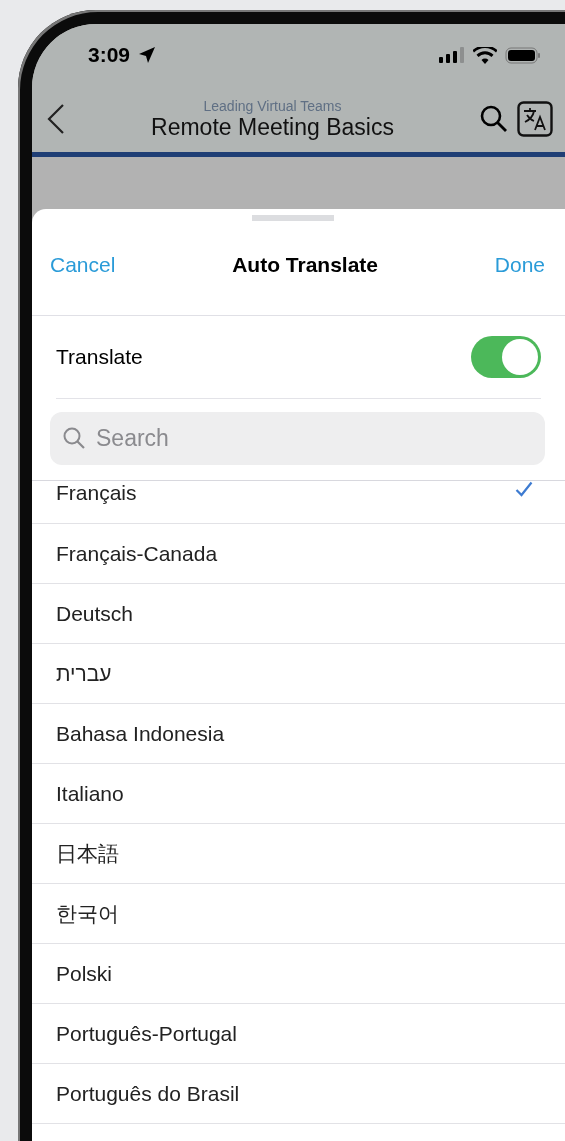 The image size is (565, 1141). What do you see at coordinates (147, 55) in the screenshot?
I see `location-arrow-icon` at bounding box center [147, 55].